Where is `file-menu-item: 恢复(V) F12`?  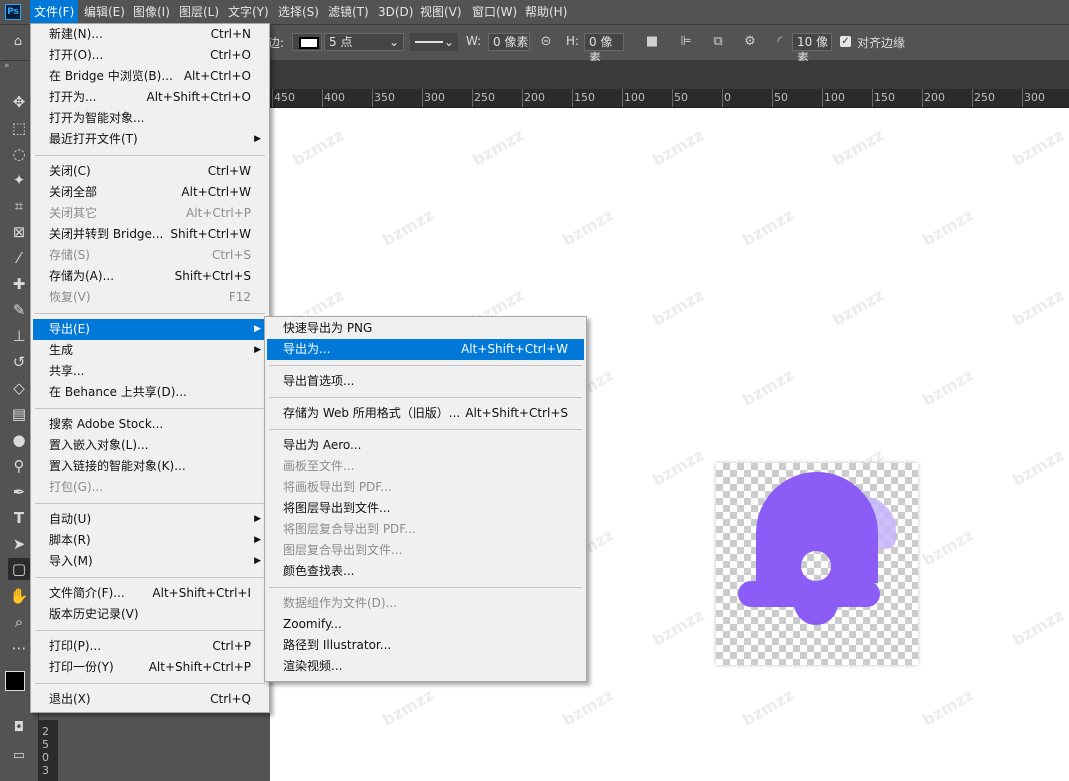
file-menu-item: 恢复(V) F12 is located at coordinates (150, 297).